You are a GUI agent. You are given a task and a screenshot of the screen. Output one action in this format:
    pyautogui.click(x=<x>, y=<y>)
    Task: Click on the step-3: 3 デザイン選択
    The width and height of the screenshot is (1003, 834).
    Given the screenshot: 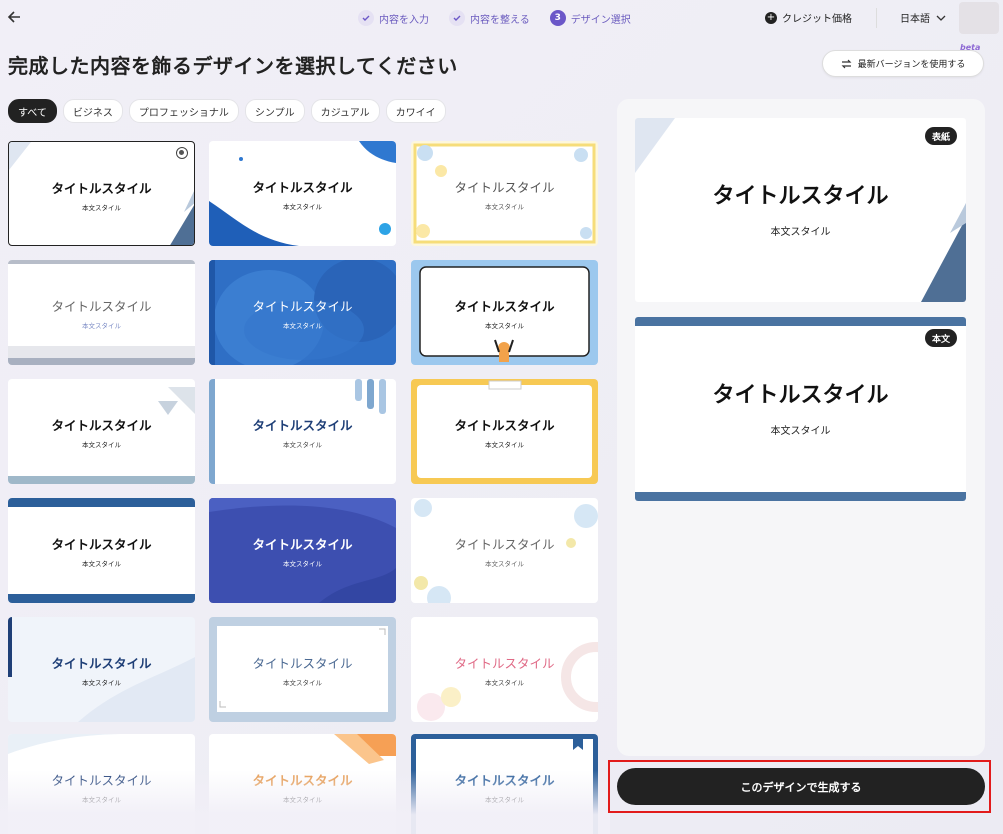 What is the action you would take?
    pyautogui.click(x=590, y=18)
    